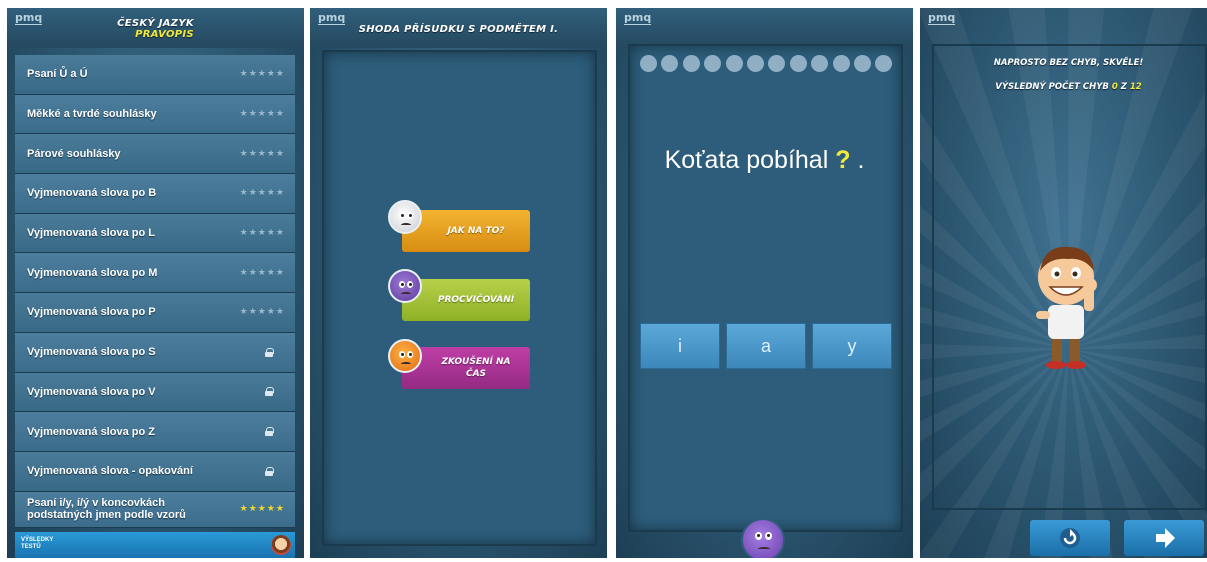  Describe the element at coordinates (476, 300) in the screenshot. I see `practice-label: Procvičování` at that location.